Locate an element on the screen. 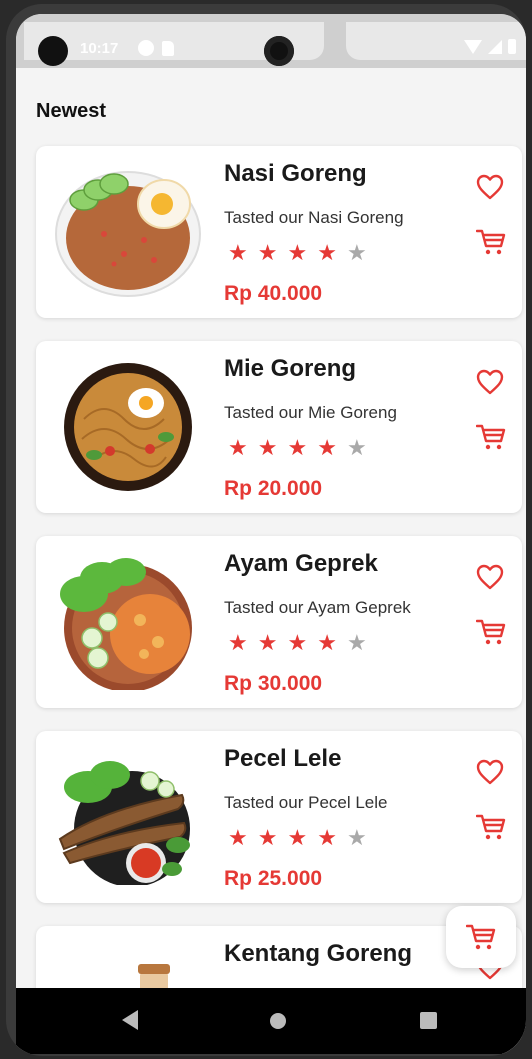 Image resolution: width=532 pixels, height=1059 pixels. home-button is located at coordinates (278, 1021).